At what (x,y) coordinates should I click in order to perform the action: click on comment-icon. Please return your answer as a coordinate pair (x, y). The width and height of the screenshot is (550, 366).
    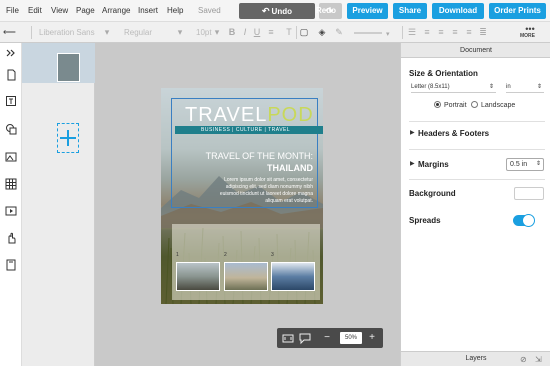
    Looking at the image, I should click on (305, 338).